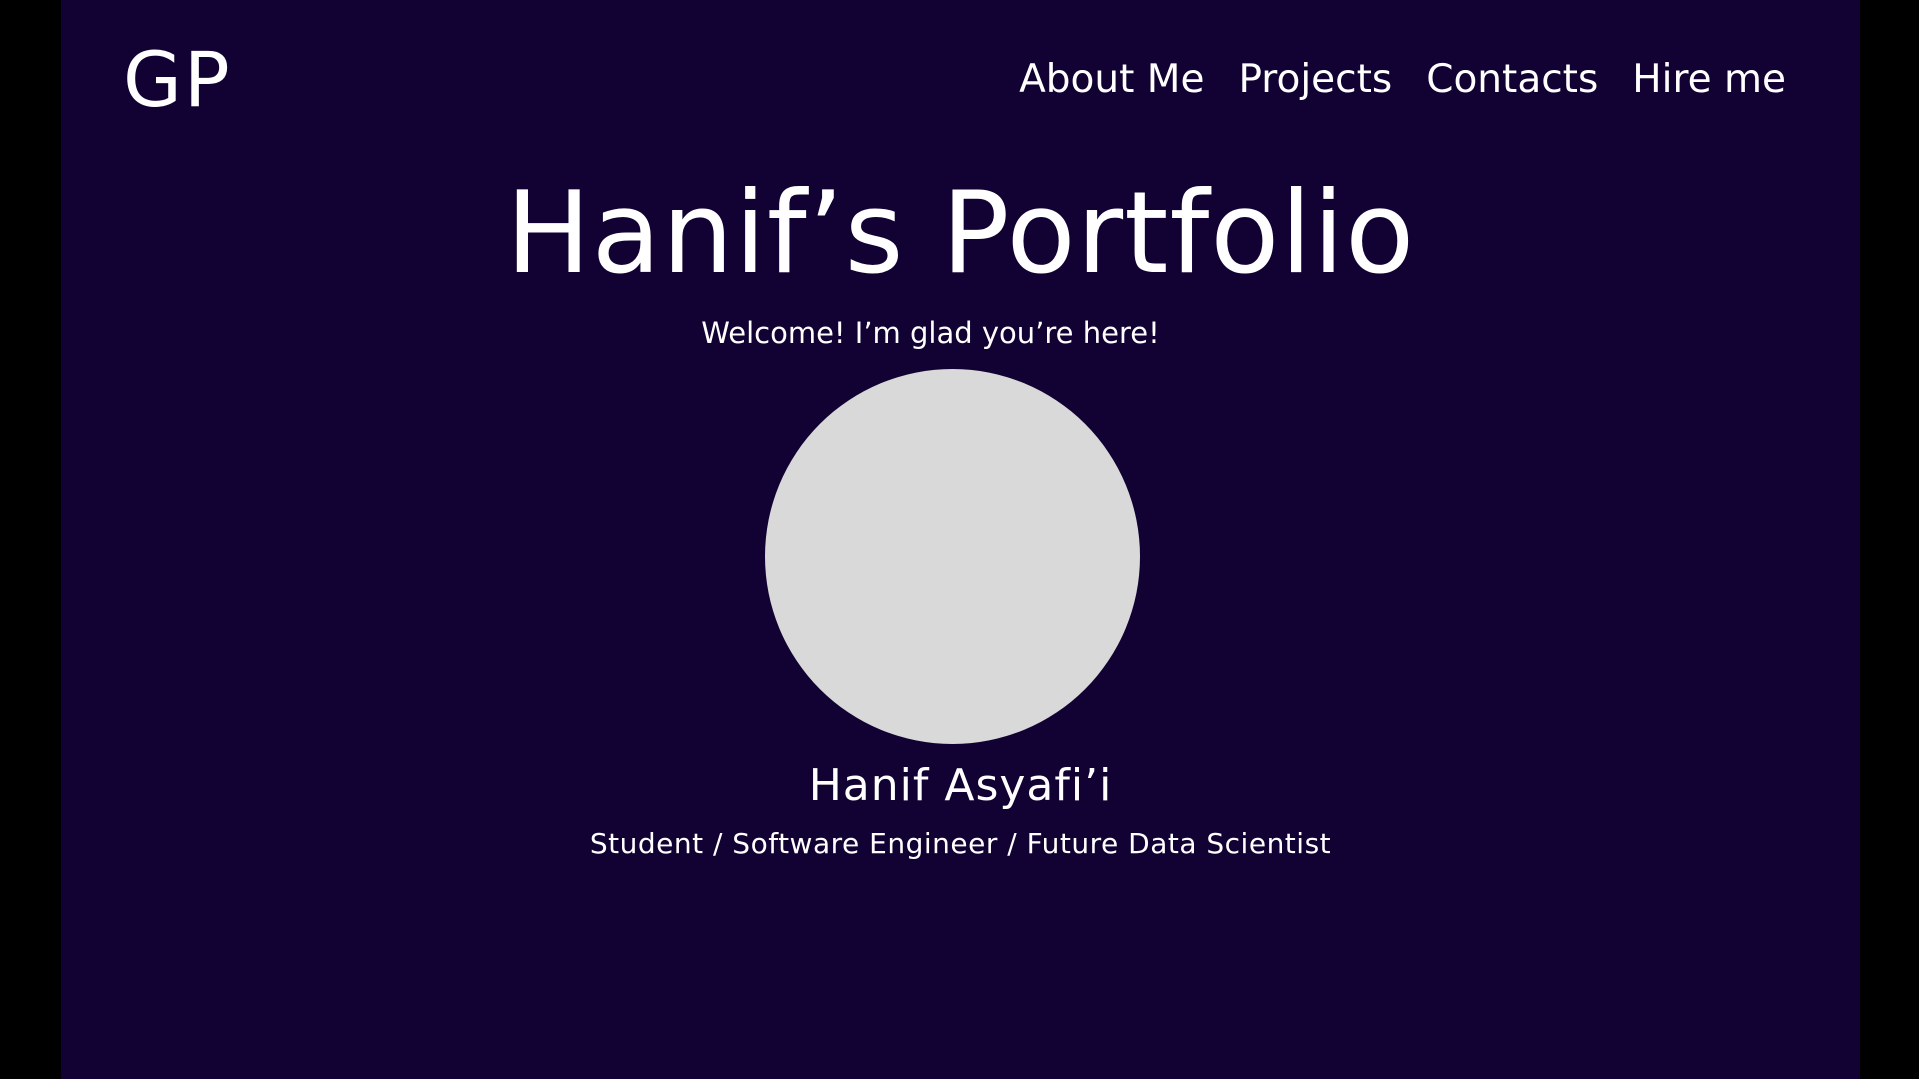 Image resolution: width=1919 pixels, height=1079 pixels. What do you see at coordinates (1709, 80) in the screenshot?
I see `nav-hire-me: Hire me` at bounding box center [1709, 80].